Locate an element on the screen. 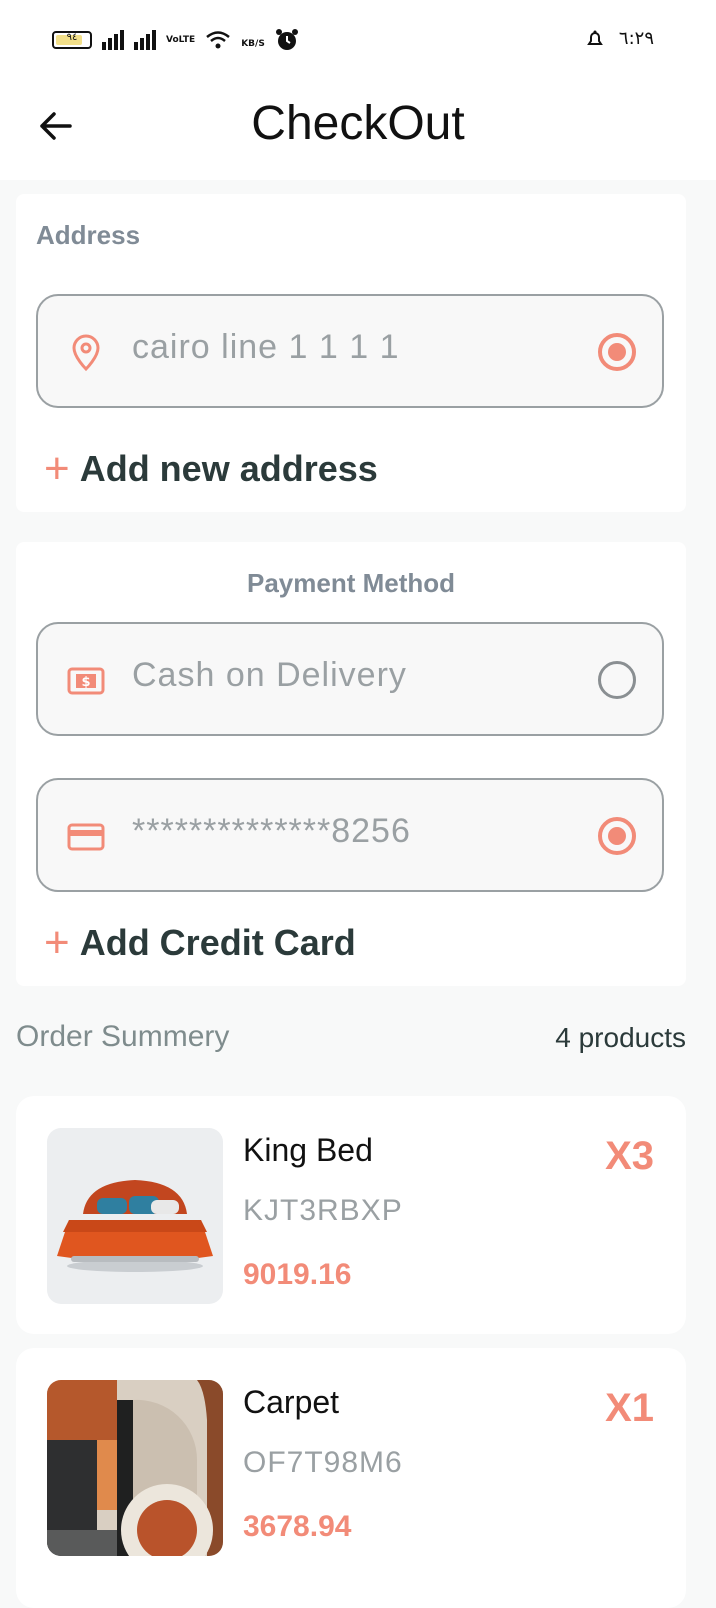  battery-level: ٩٤ is located at coordinates (72, 37).